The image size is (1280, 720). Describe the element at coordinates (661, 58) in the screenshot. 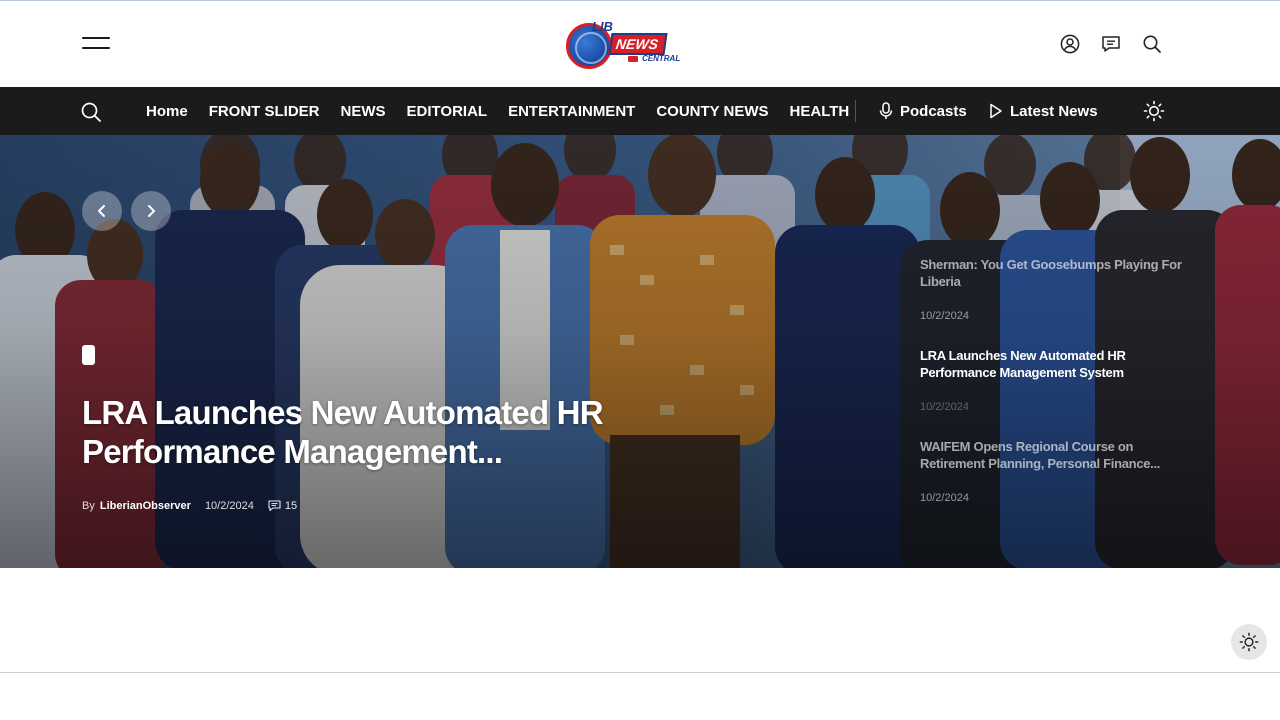

I see `logo-central-text: CENTRAL` at that location.